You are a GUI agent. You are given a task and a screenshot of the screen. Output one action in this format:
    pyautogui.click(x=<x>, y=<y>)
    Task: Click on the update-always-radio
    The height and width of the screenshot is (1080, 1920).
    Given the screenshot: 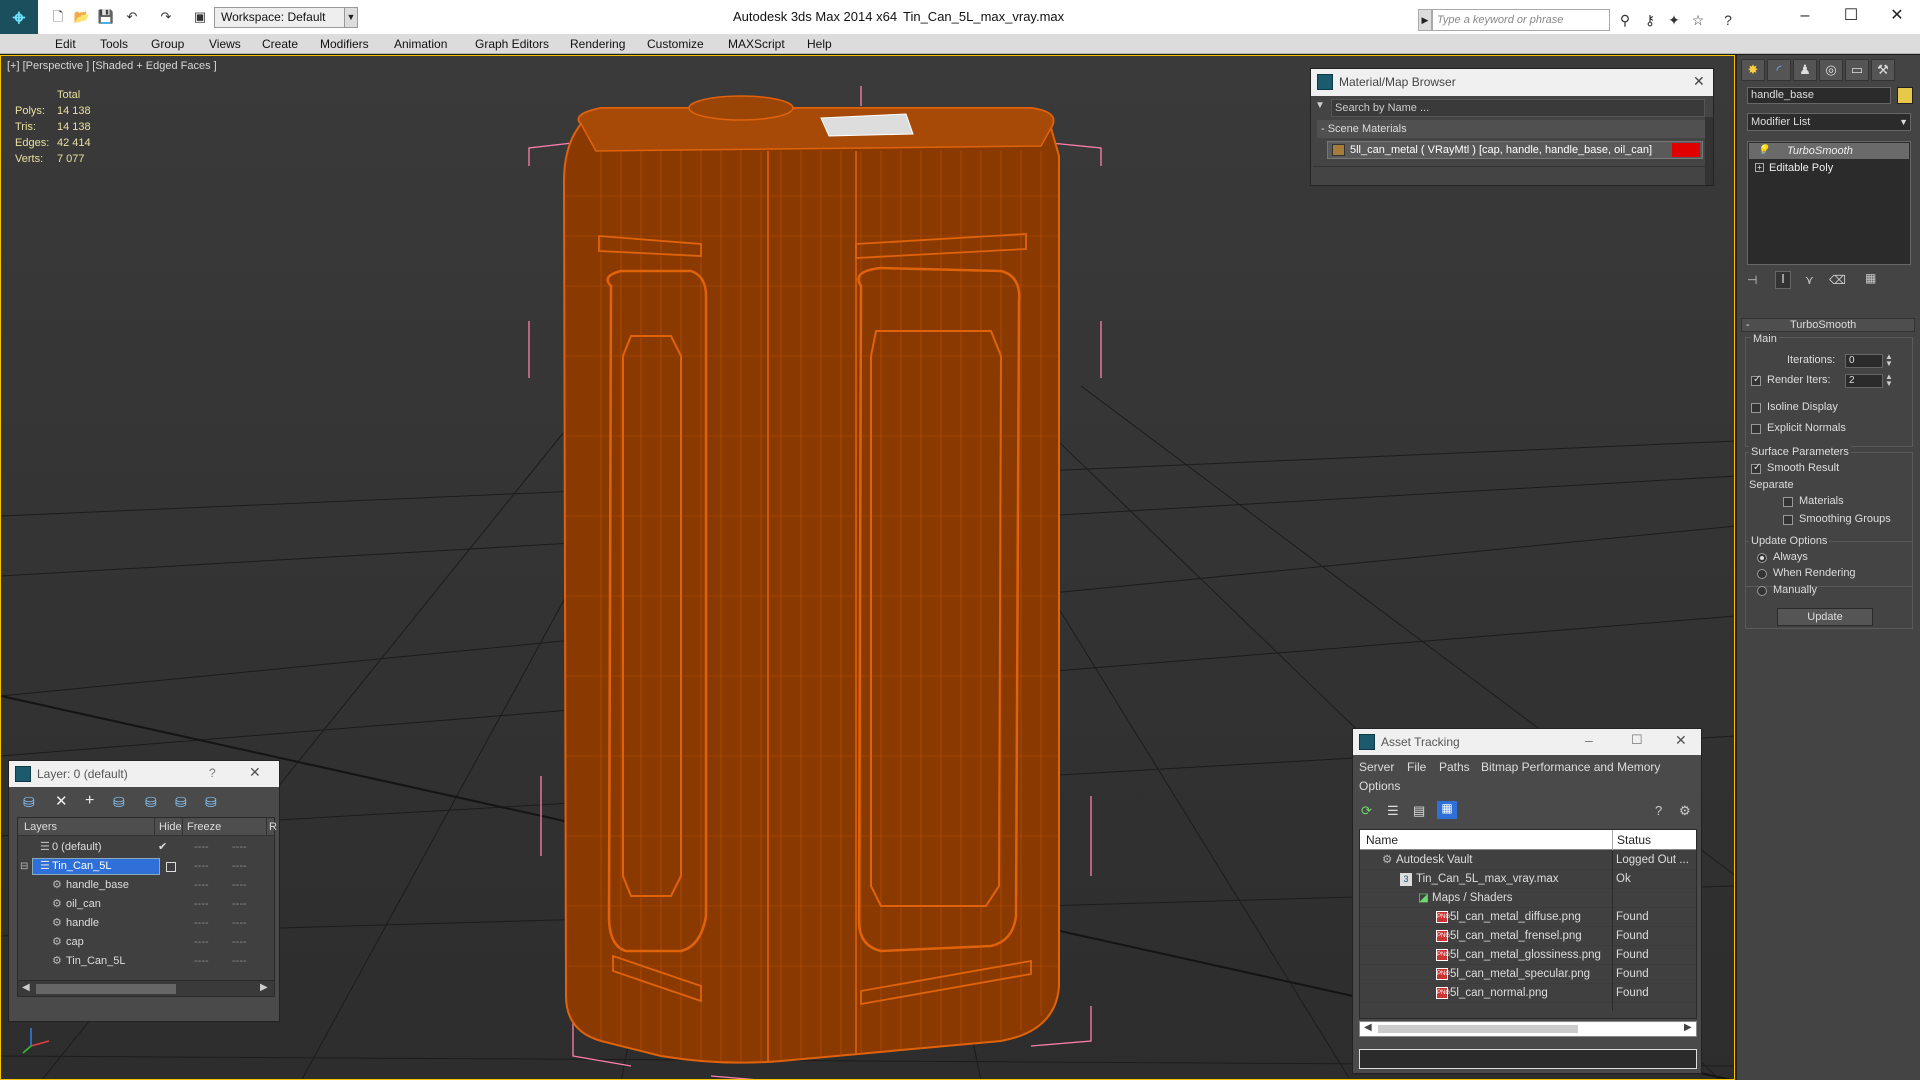 What is the action you would take?
    pyautogui.click(x=1762, y=558)
    